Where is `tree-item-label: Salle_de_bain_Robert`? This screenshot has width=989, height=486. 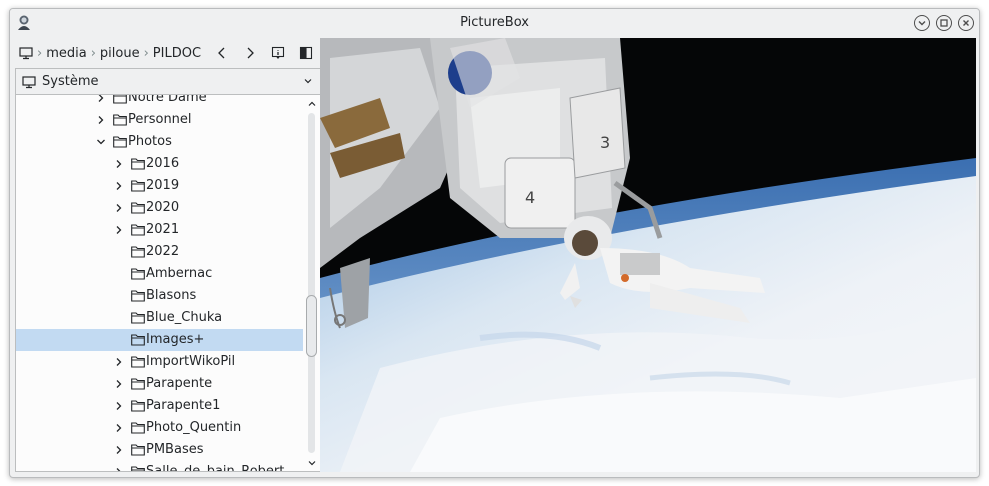
tree-item-label: Salle_de_bain_Robert is located at coordinates (215, 468).